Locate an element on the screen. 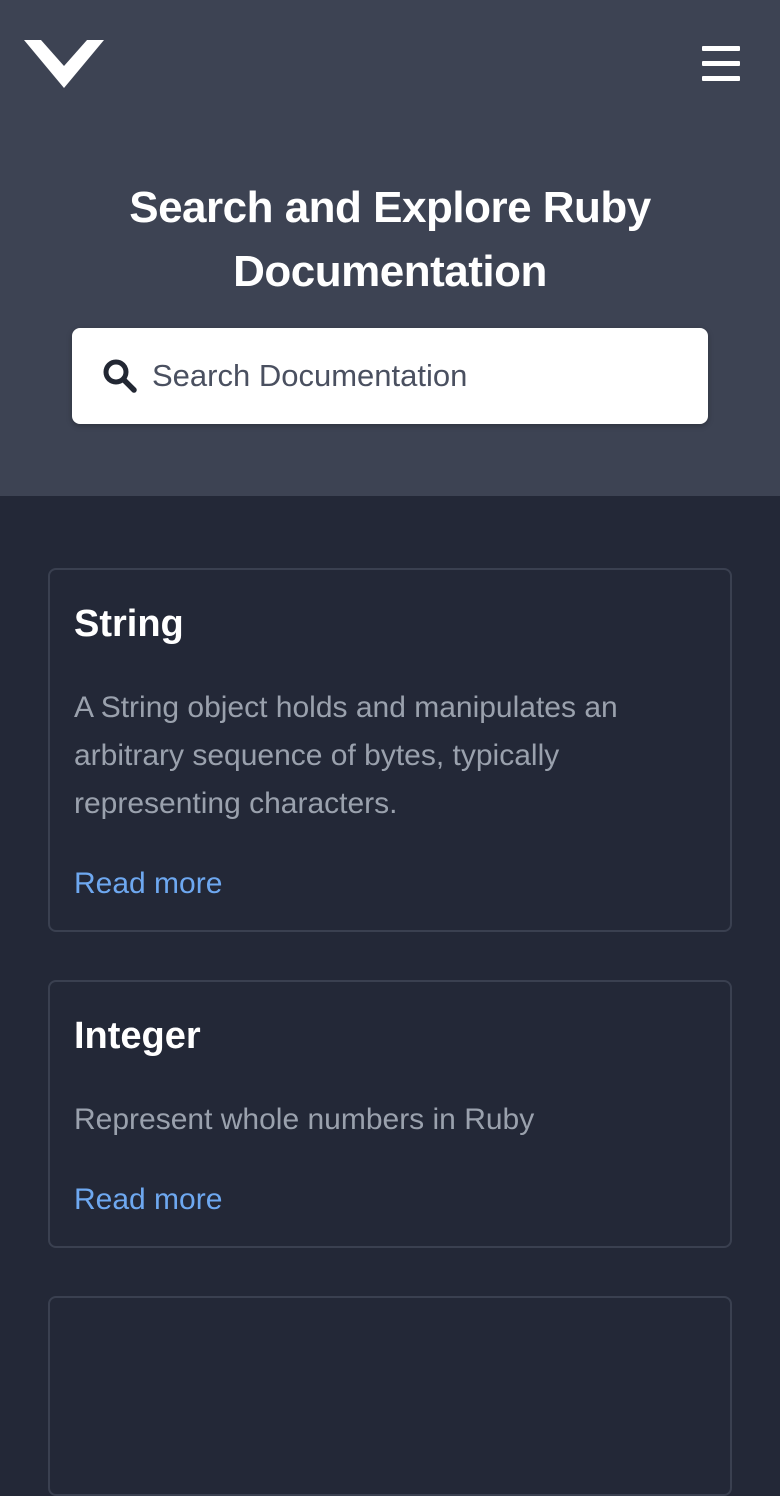  search-input is located at coordinates (420, 376).